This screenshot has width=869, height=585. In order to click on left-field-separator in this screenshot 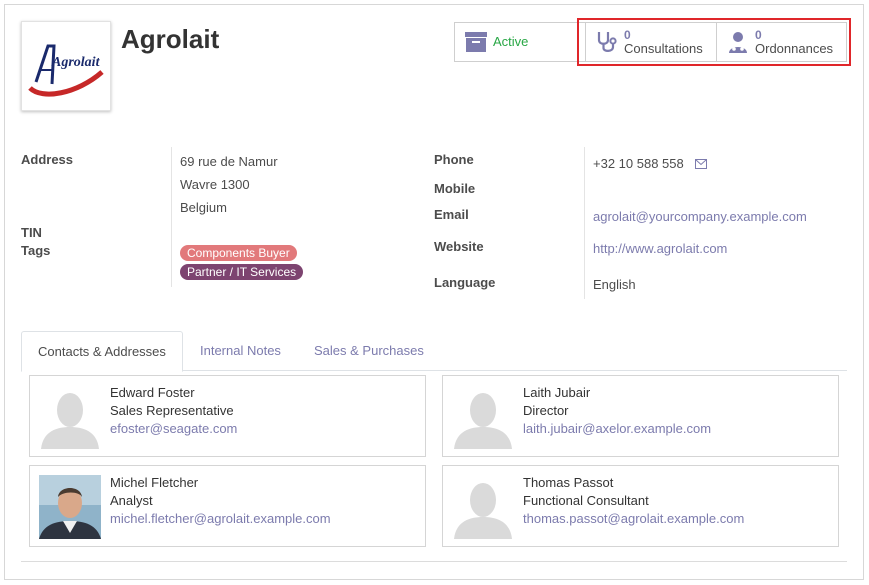, I will do `click(171, 217)`.